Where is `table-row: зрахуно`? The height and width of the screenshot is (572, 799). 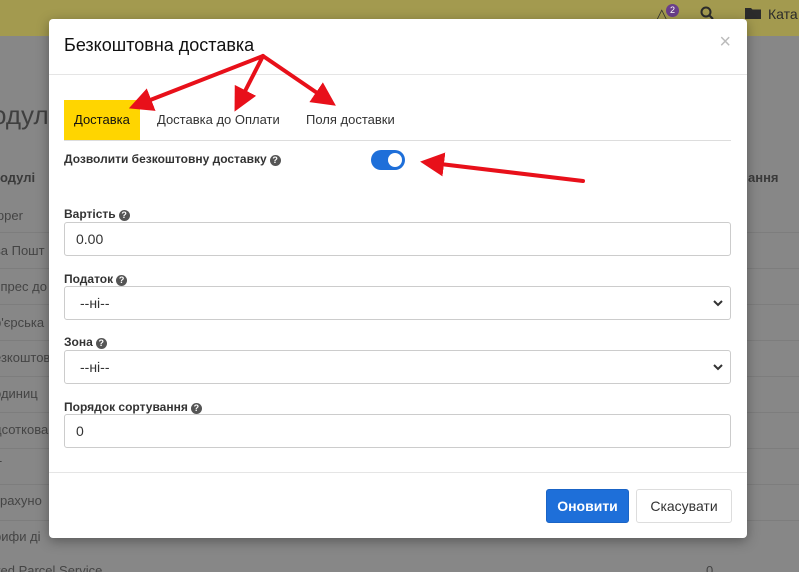
table-row: зрахуно is located at coordinates (21, 500).